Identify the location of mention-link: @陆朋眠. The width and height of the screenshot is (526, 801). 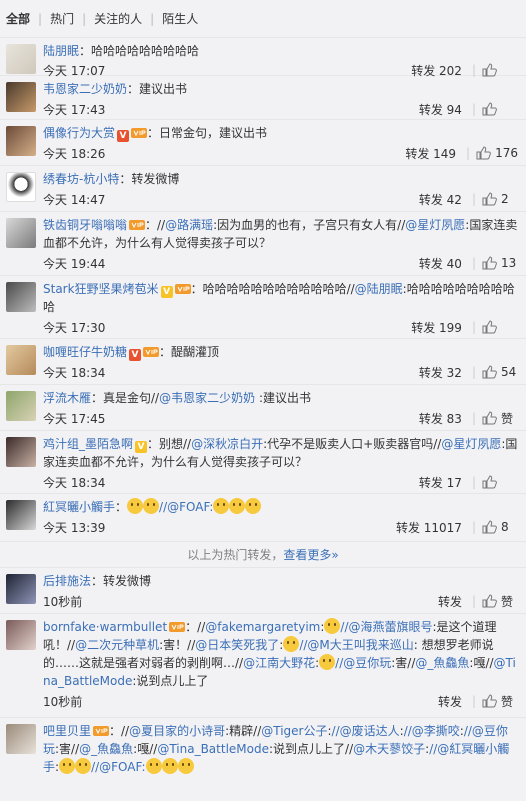
(379, 289).